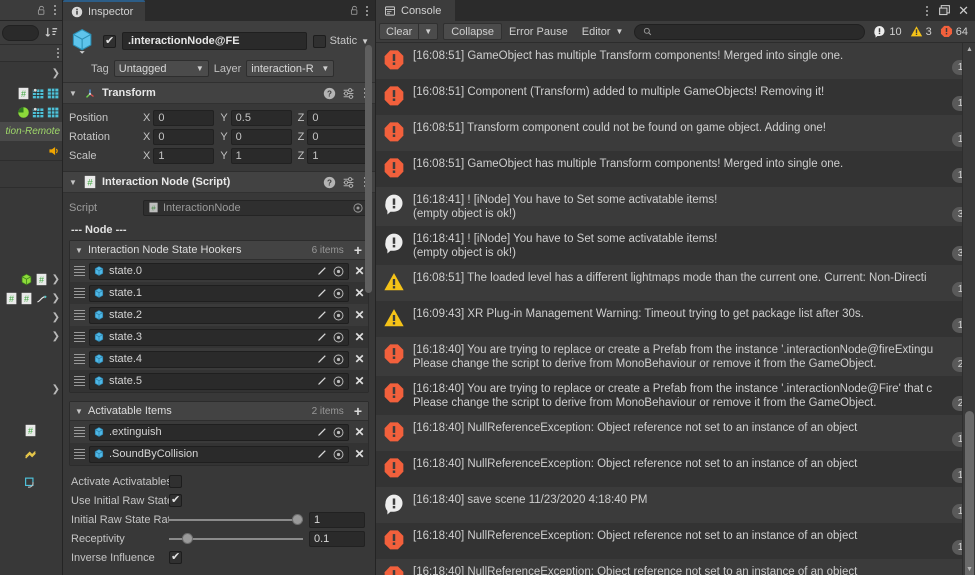 This screenshot has height=575, width=975. Describe the element at coordinates (31, 131) in the screenshot. I see `hierarchy-row-selected: tion-Remote` at that location.